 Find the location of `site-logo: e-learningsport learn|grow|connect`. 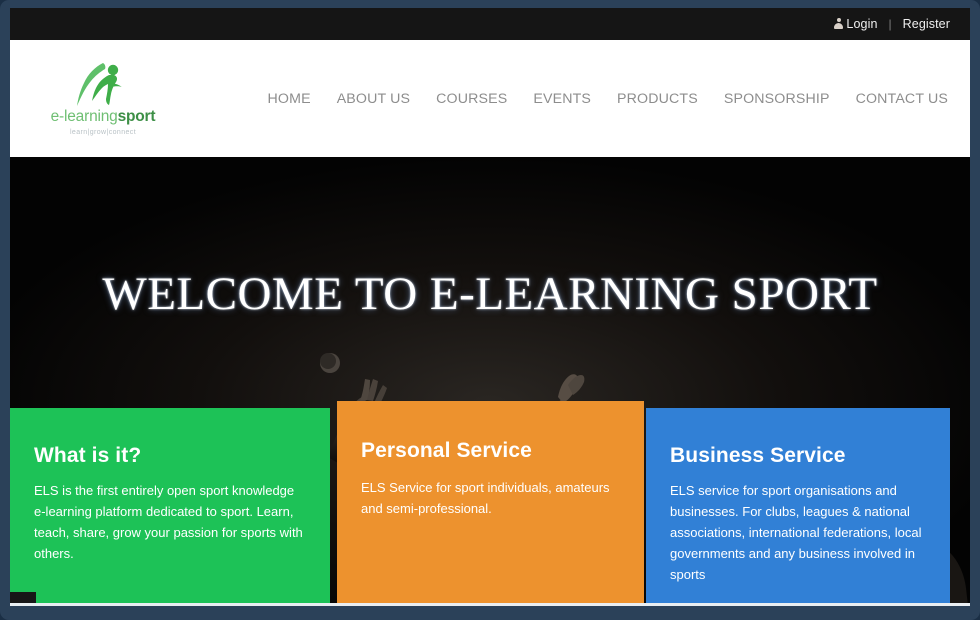

site-logo: e-learningsport learn|grow|connect is located at coordinates (103, 98).